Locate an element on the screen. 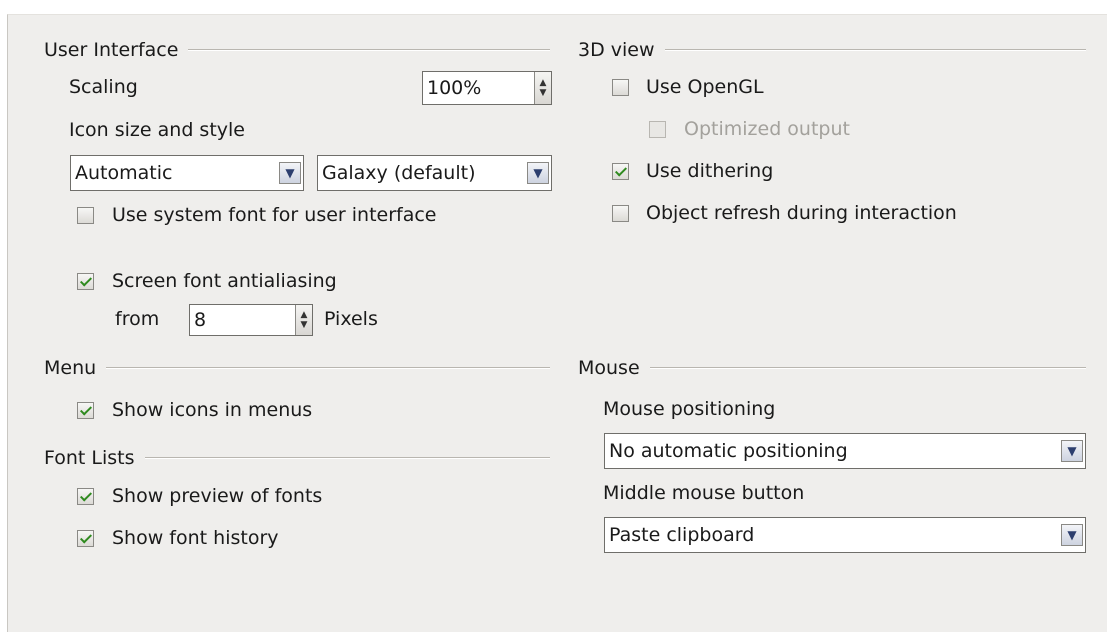 The width and height of the screenshot is (1107, 632). antialiasing-checkbox is located at coordinates (85, 281).